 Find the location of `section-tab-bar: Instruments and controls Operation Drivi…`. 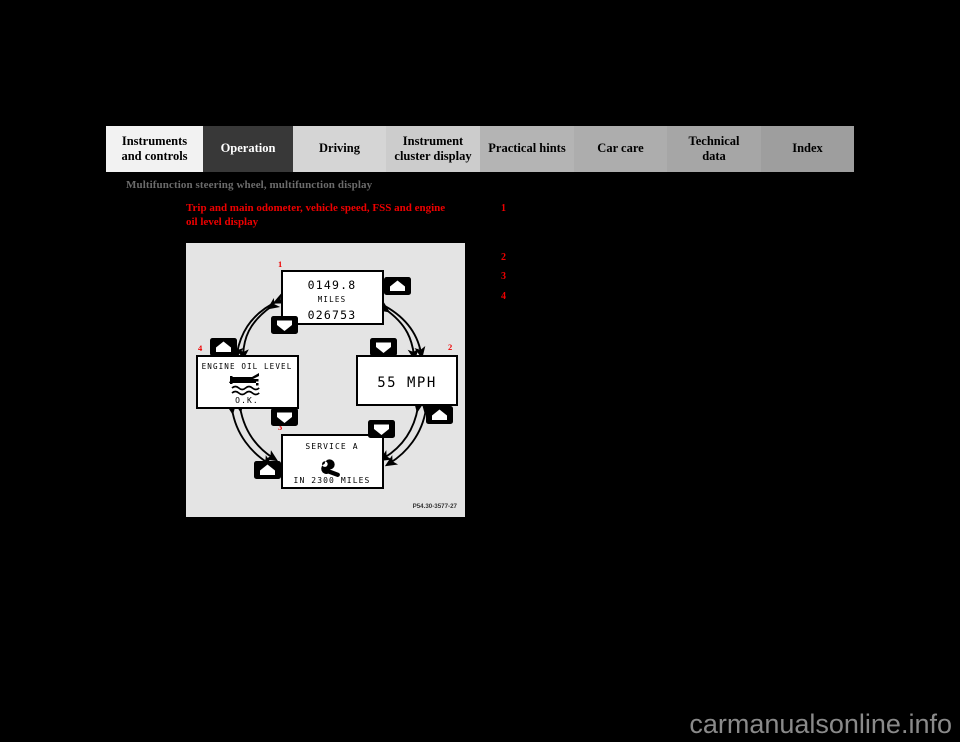

section-tab-bar: Instruments and controls Operation Drivi… is located at coordinates (480, 149).